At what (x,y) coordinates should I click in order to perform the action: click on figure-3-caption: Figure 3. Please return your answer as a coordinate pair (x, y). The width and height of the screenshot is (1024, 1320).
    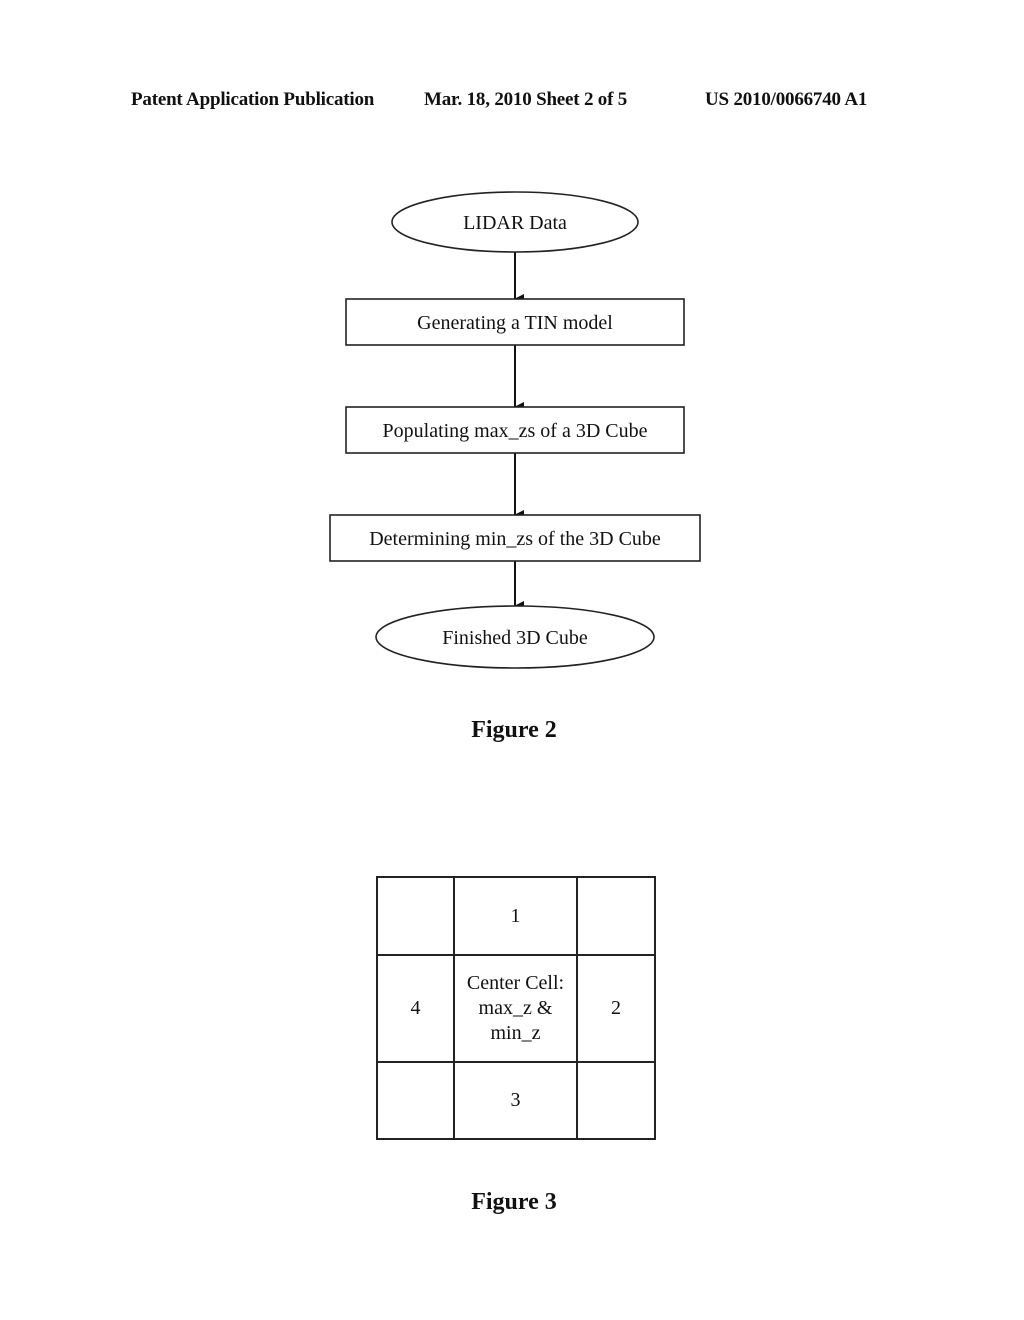
    Looking at the image, I should click on (514, 1202).